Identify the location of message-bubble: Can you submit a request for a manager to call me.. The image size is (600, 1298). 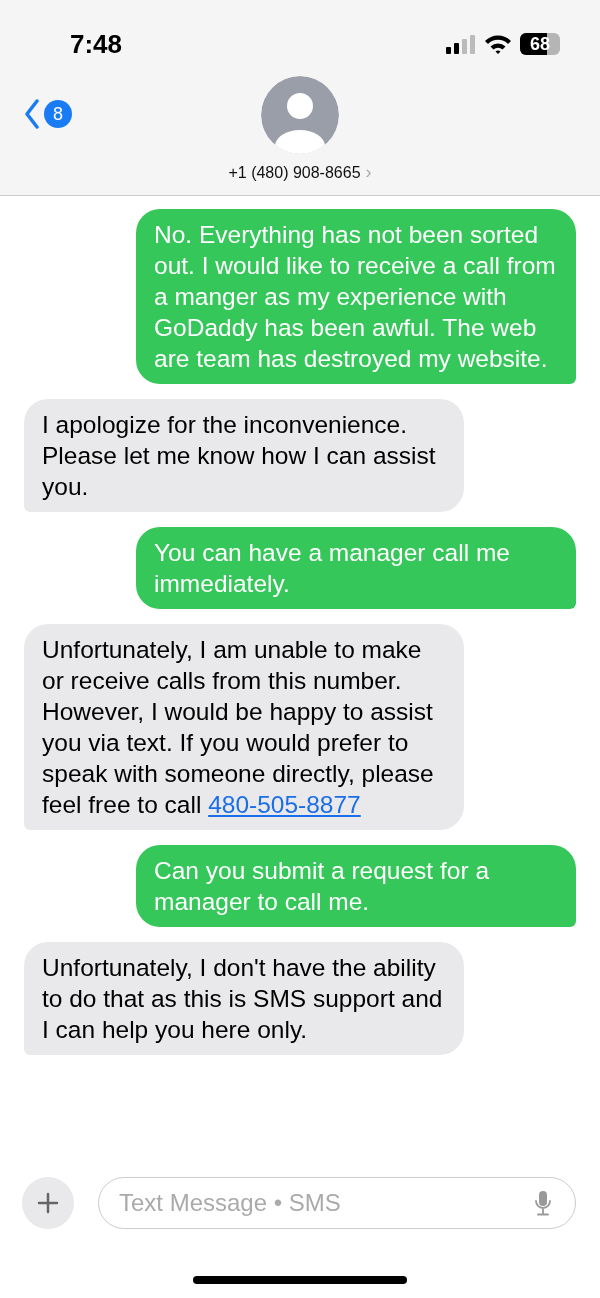
(356, 886).